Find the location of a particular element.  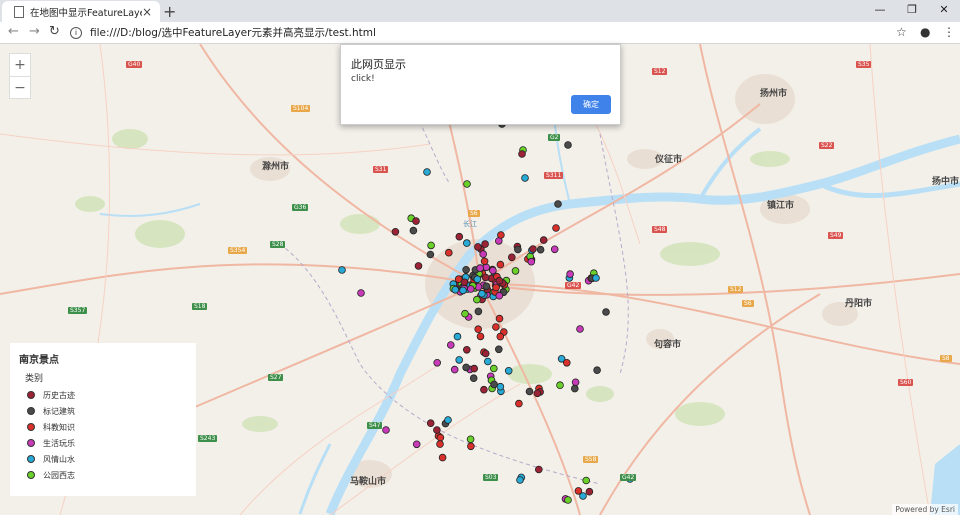

close-window-button: ✕ is located at coordinates (944, 11).